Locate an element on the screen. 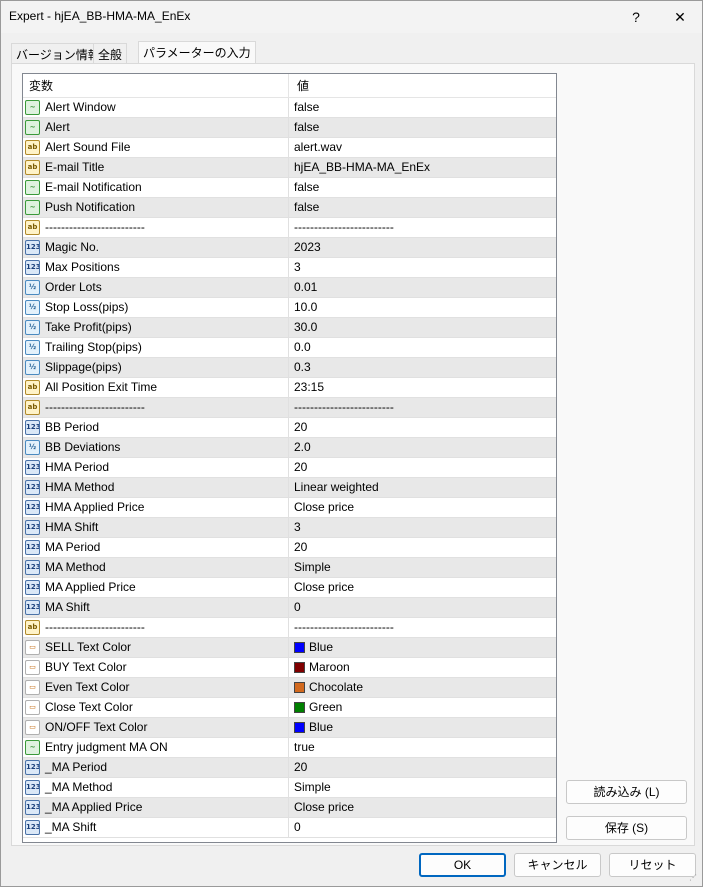  parameter-row: ~ Push Notification false is located at coordinates (289, 208).